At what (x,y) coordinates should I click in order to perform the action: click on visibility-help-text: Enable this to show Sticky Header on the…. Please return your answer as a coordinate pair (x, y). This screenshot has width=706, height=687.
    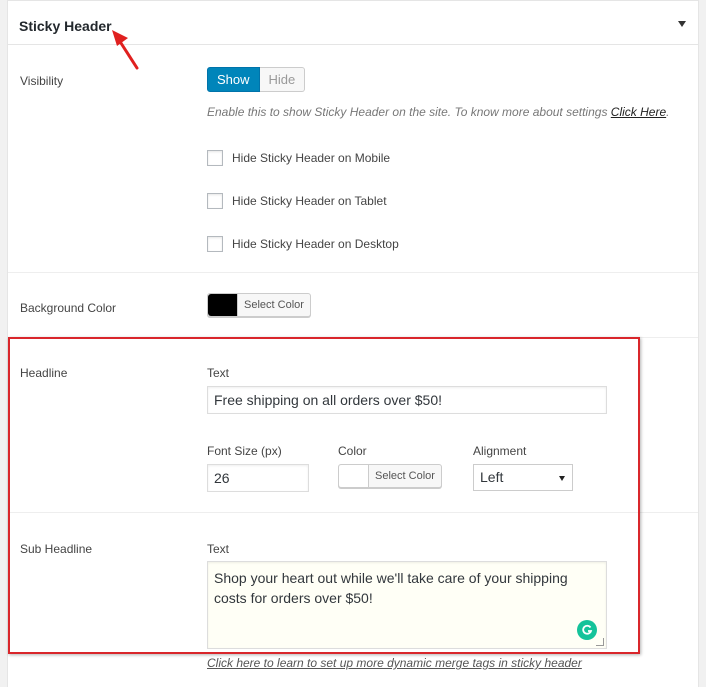
    Looking at the image, I should click on (438, 112).